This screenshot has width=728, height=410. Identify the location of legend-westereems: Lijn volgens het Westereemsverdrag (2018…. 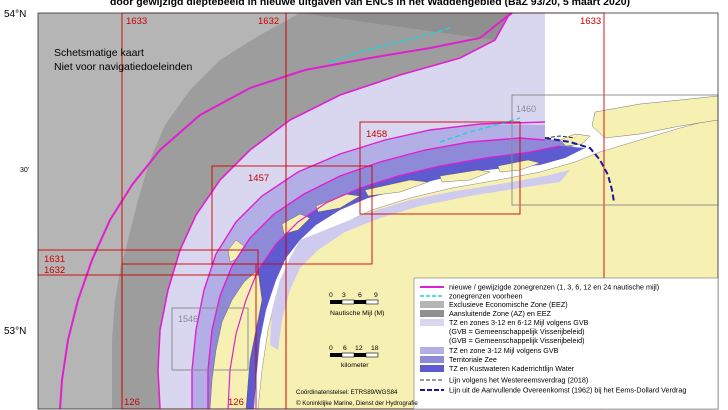
(518, 380).